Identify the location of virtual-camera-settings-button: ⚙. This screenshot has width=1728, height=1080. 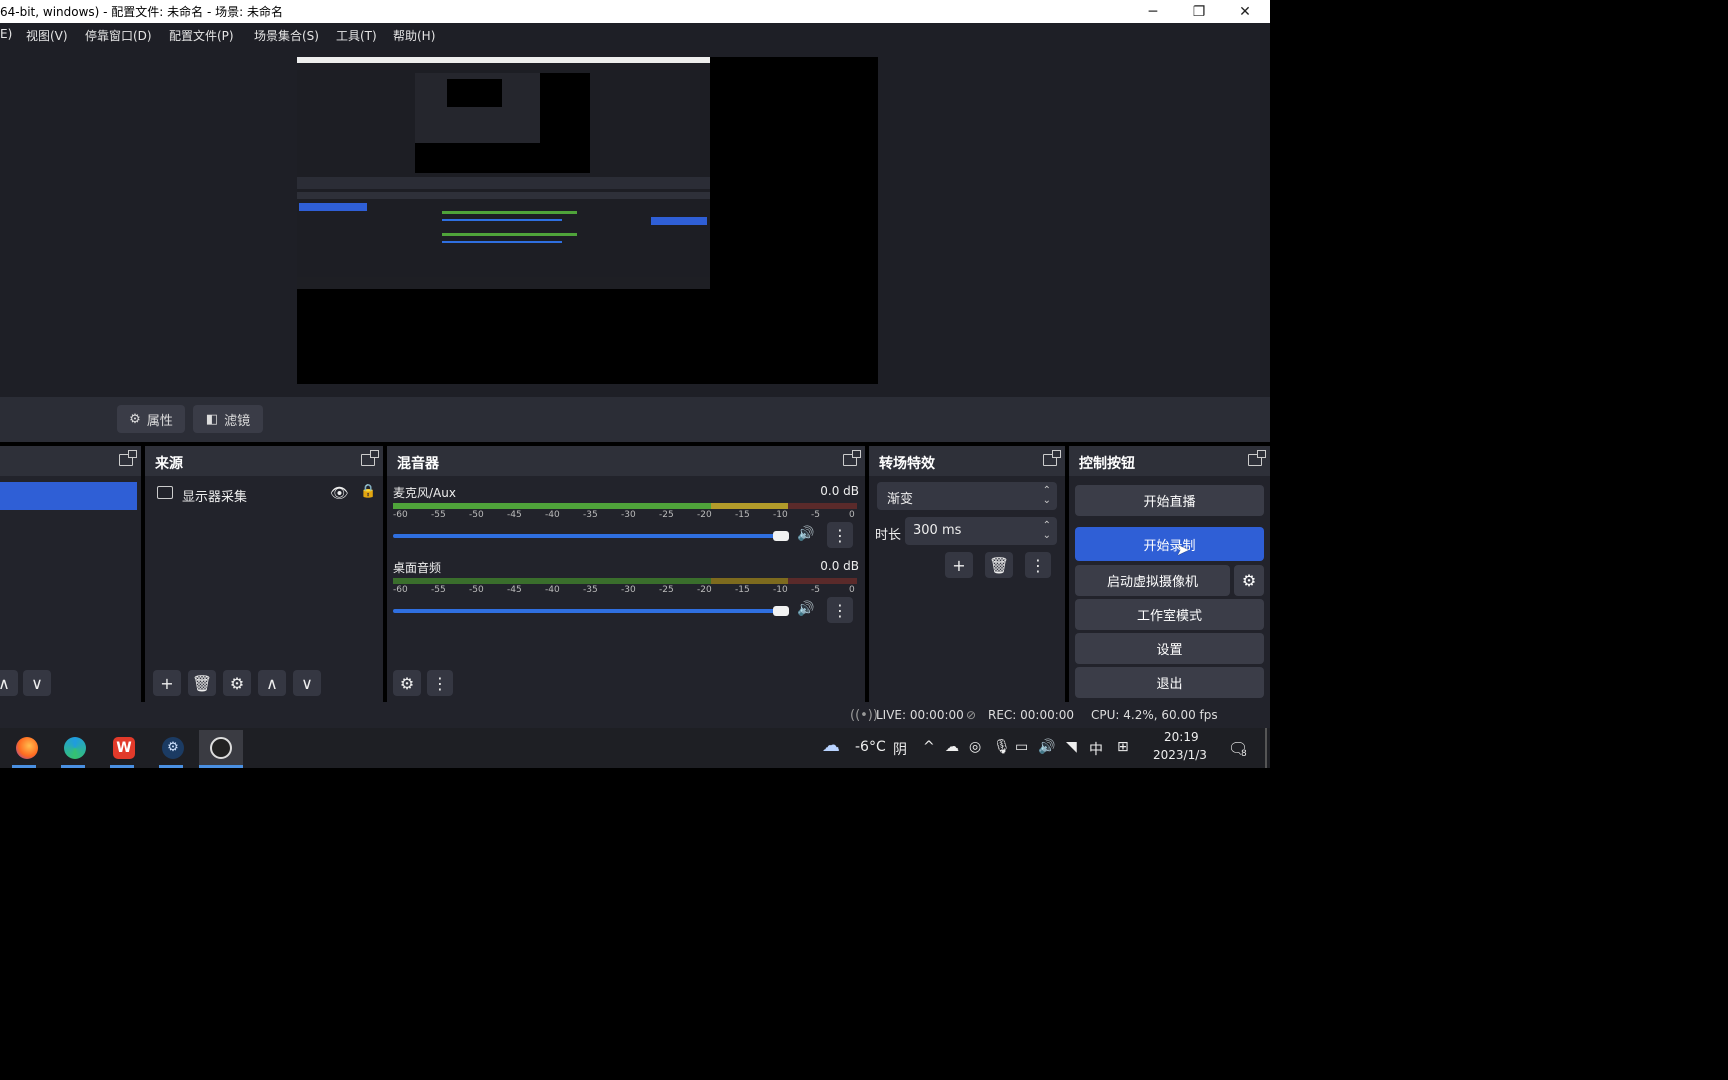
(1249, 580).